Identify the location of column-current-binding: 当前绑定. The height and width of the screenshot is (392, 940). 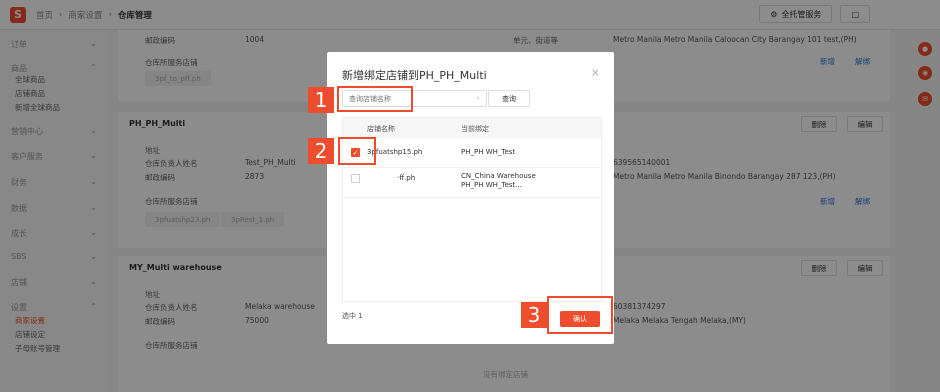
(475, 129).